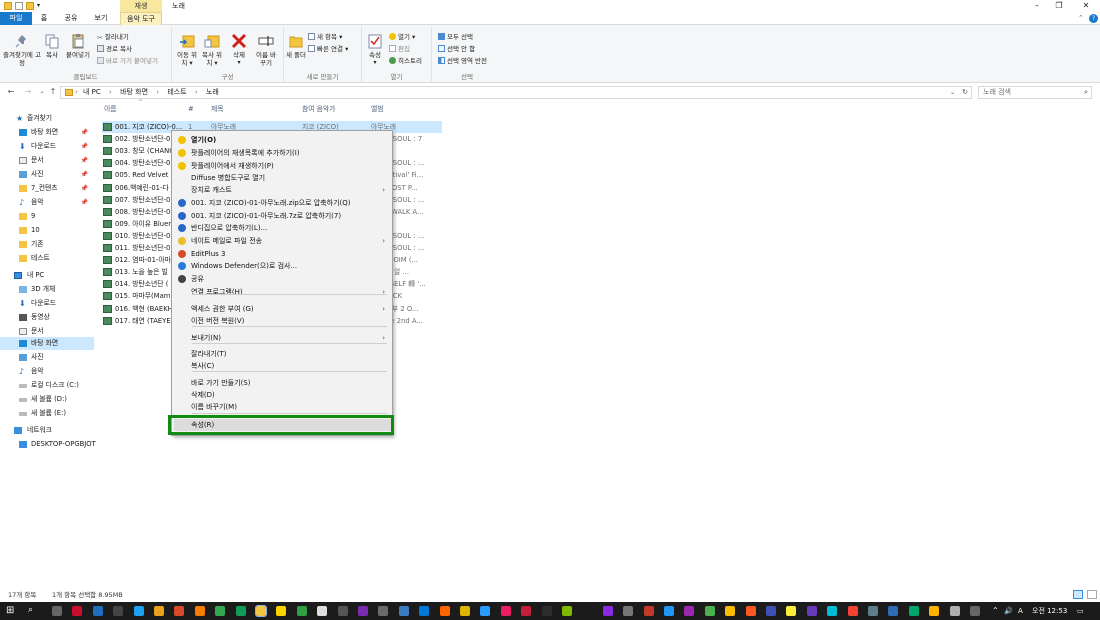 The width and height of the screenshot is (1100, 620). What do you see at coordinates (47, 216) in the screenshot?
I see `sidebar-item-9: 9` at bounding box center [47, 216].